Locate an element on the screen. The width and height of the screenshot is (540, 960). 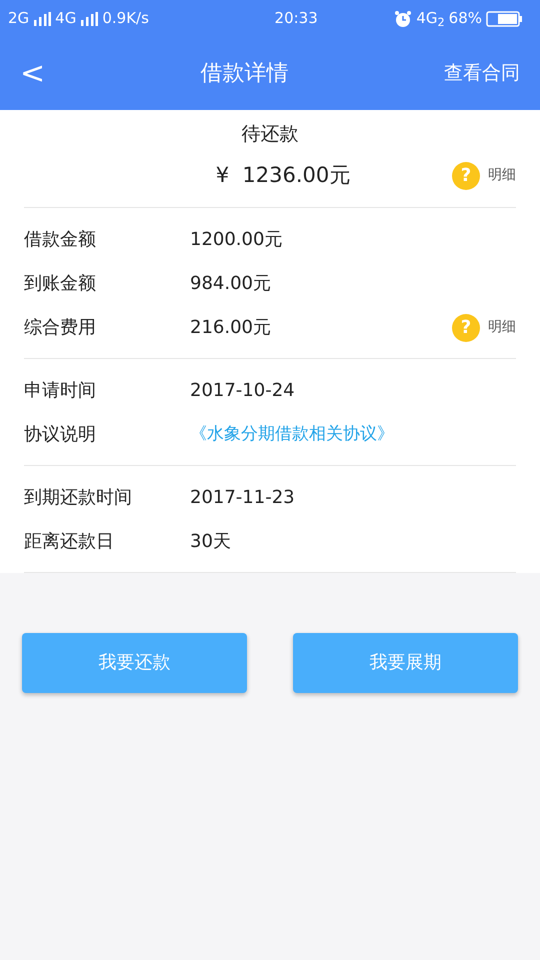
field-value: 2017-10-24 is located at coordinates (242, 391).